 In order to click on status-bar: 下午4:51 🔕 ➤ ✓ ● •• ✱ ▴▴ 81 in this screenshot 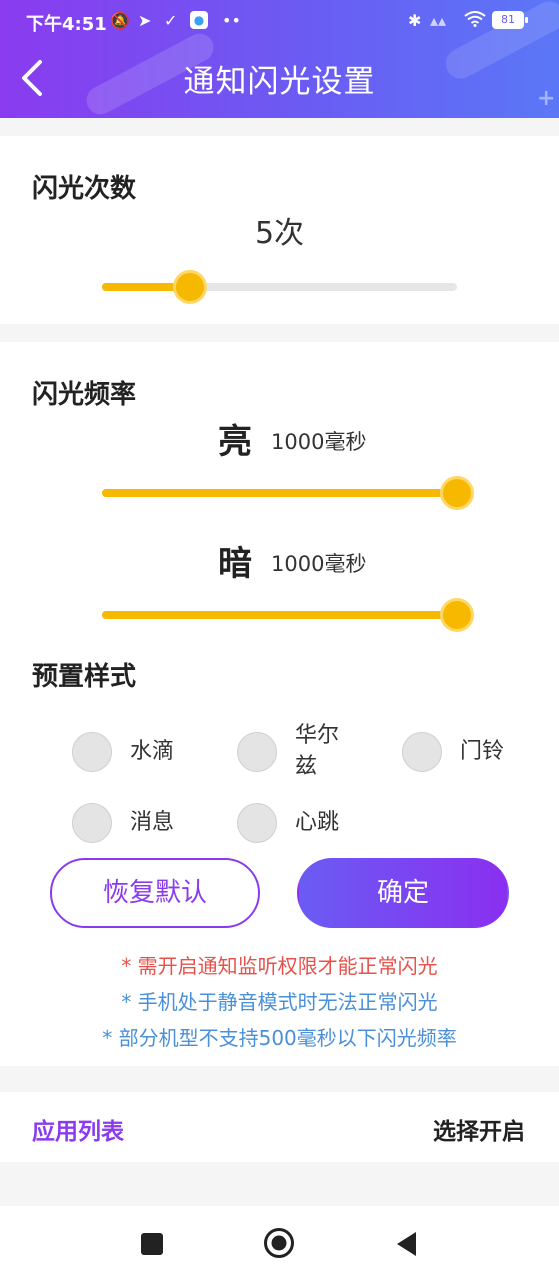, I will do `click(279, 21)`.